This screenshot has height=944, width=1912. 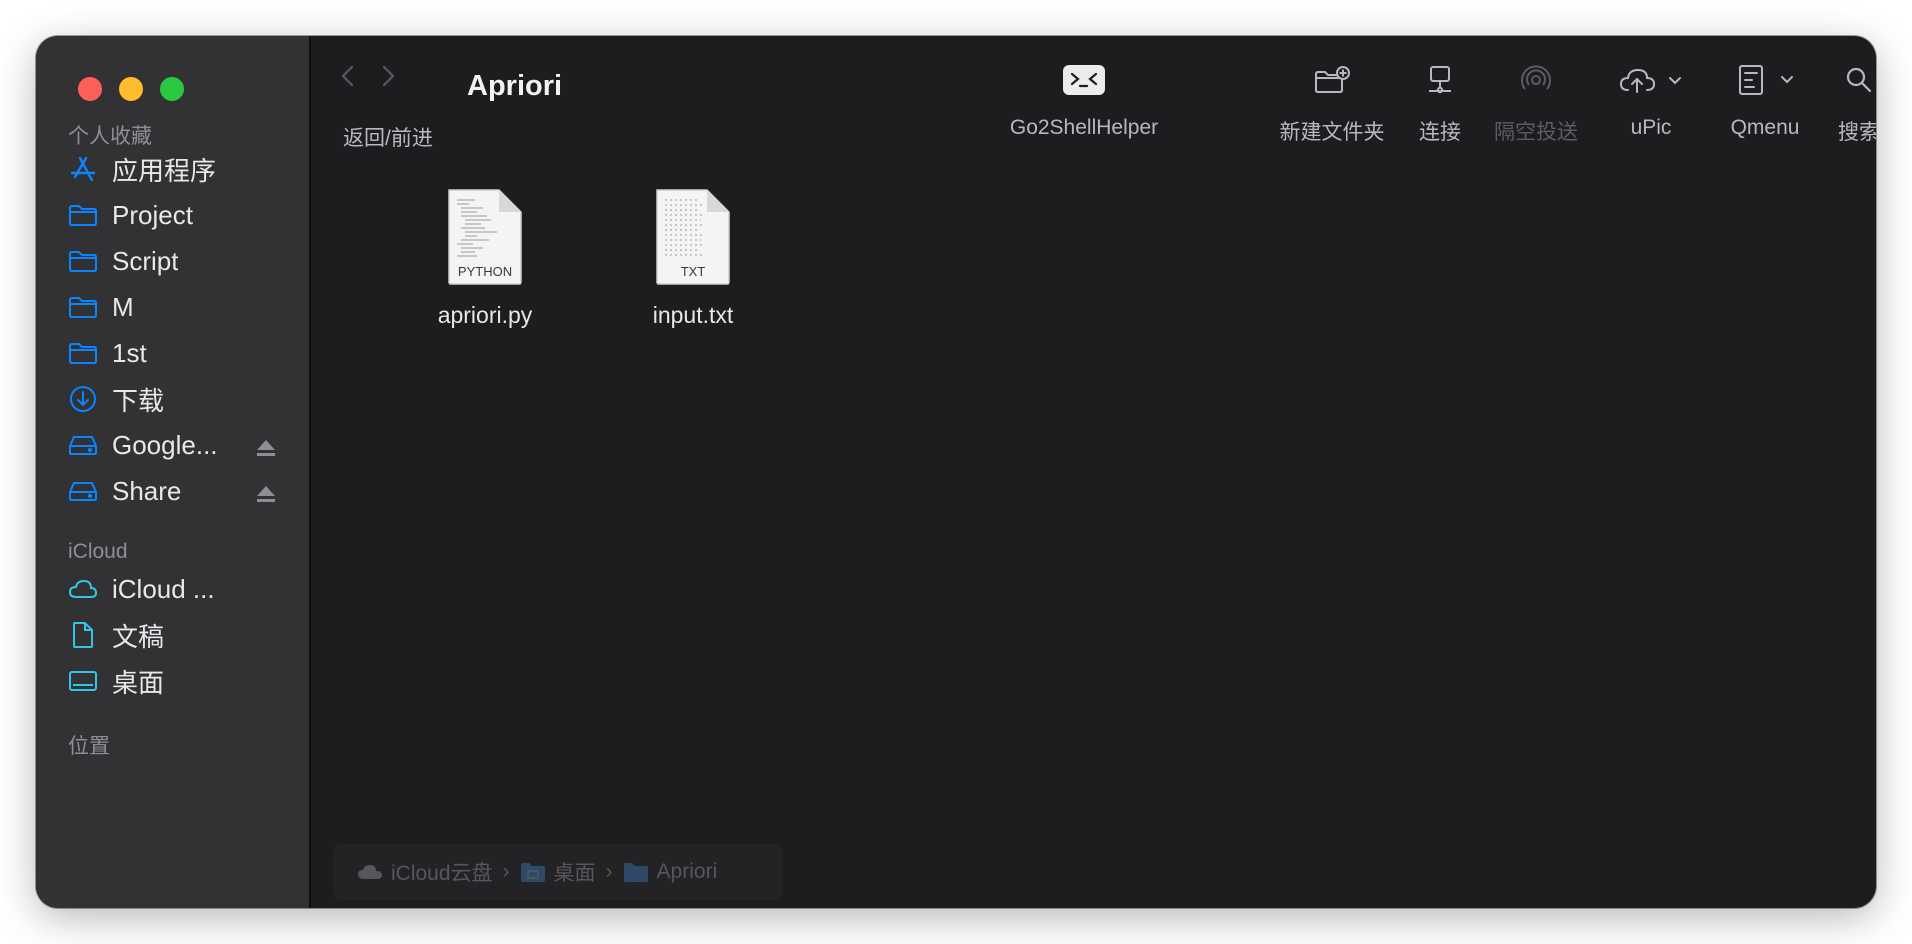 What do you see at coordinates (183, 261) in the screenshot?
I see `sidebar-item-script: Script` at bounding box center [183, 261].